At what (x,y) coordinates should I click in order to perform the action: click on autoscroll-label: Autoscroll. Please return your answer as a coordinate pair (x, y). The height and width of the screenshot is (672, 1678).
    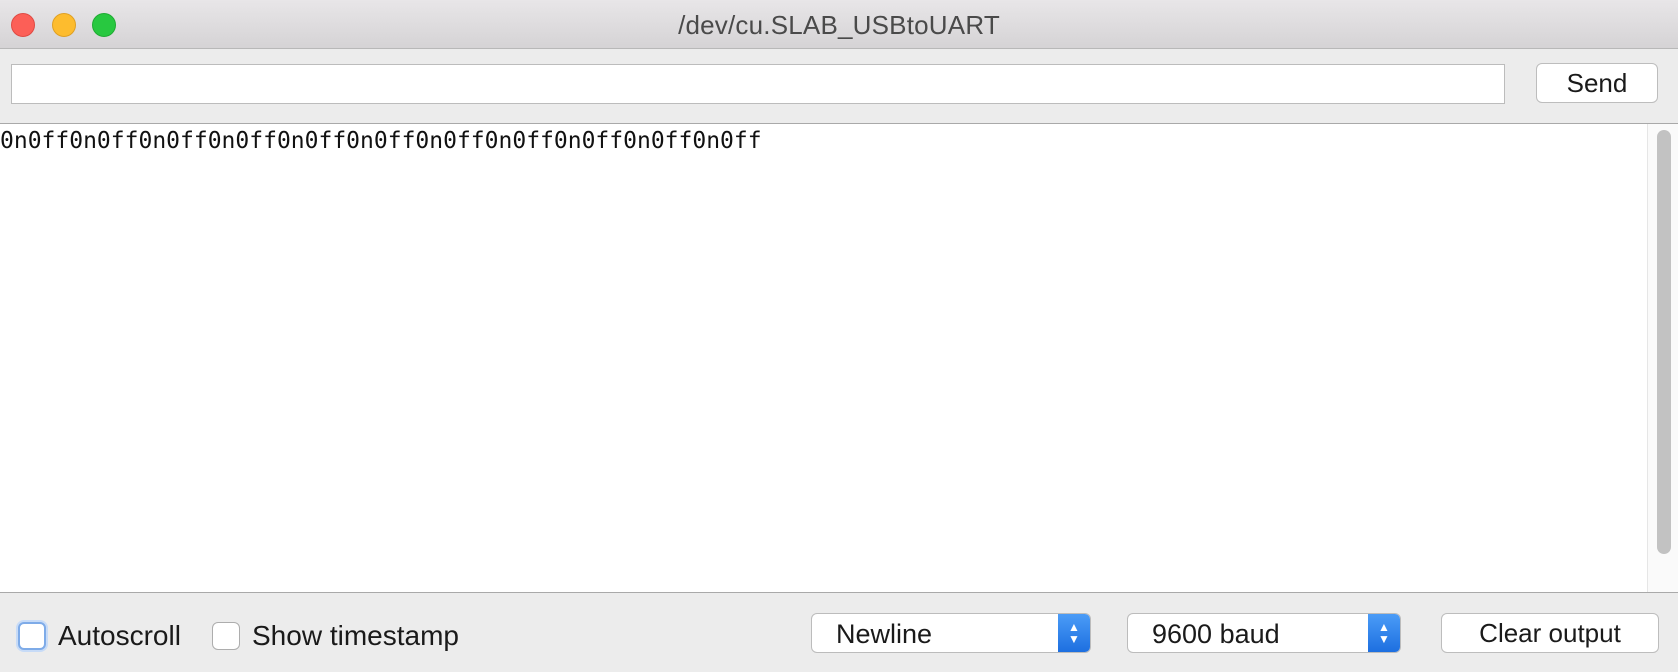
    Looking at the image, I should click on (119, 636).